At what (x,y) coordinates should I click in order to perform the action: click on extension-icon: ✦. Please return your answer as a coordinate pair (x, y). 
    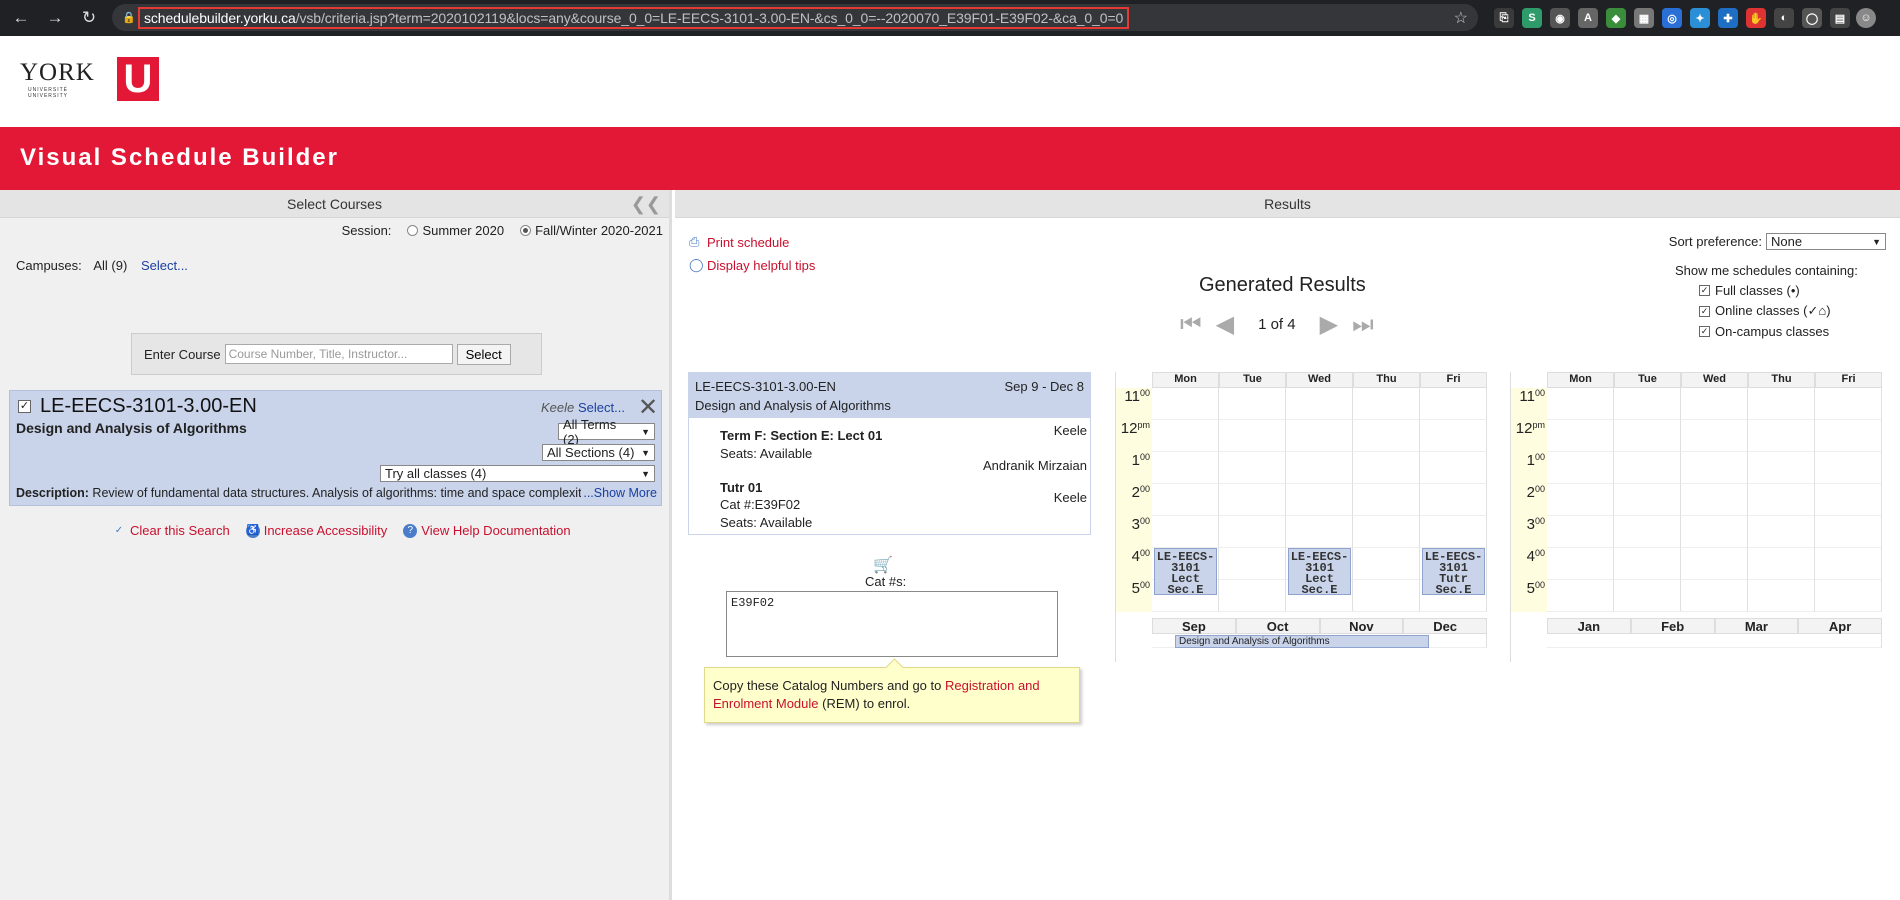
    Looking at the image, I should click on (1700, 18).